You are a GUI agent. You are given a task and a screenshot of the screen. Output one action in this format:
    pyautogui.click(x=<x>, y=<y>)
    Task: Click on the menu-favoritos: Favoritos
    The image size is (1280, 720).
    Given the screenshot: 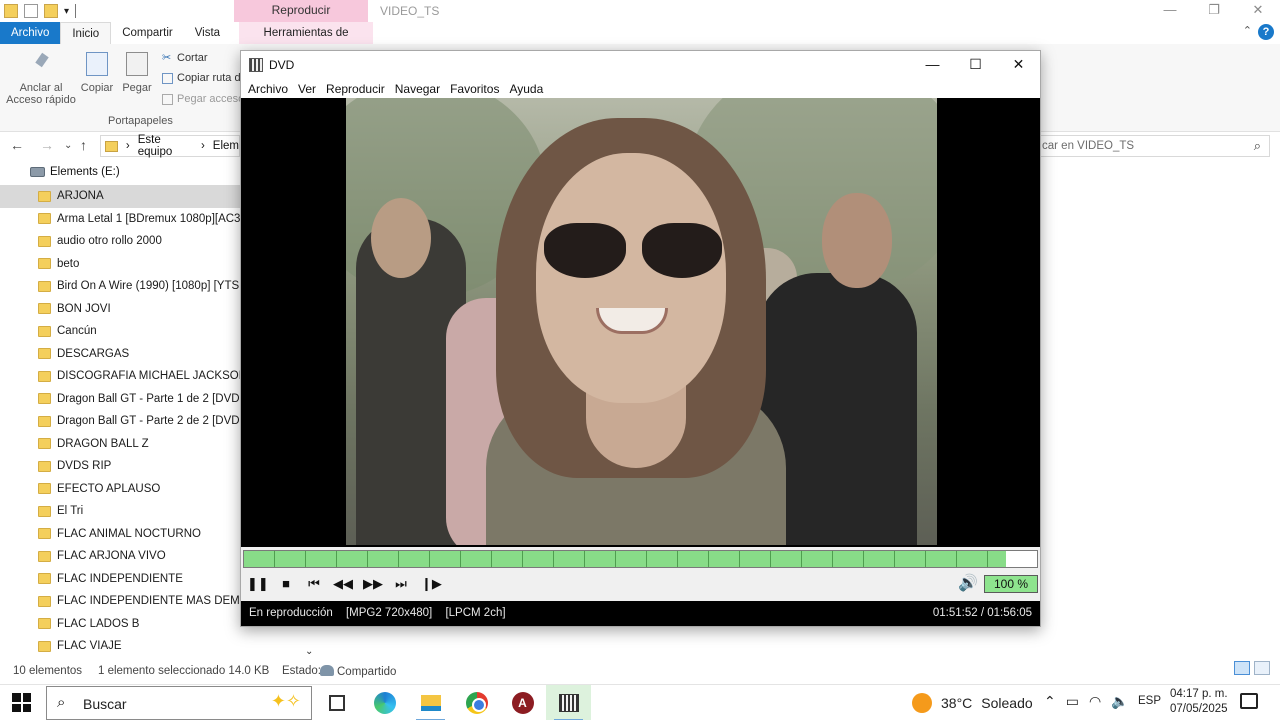 What is the action you would take?
    pyautogui.click(x=474, y=89)
    